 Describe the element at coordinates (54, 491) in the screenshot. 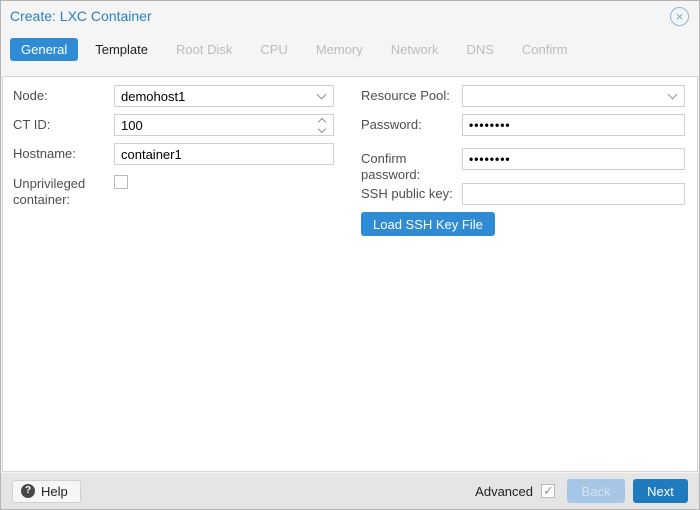

I see `help-button-label: Help` at that location.